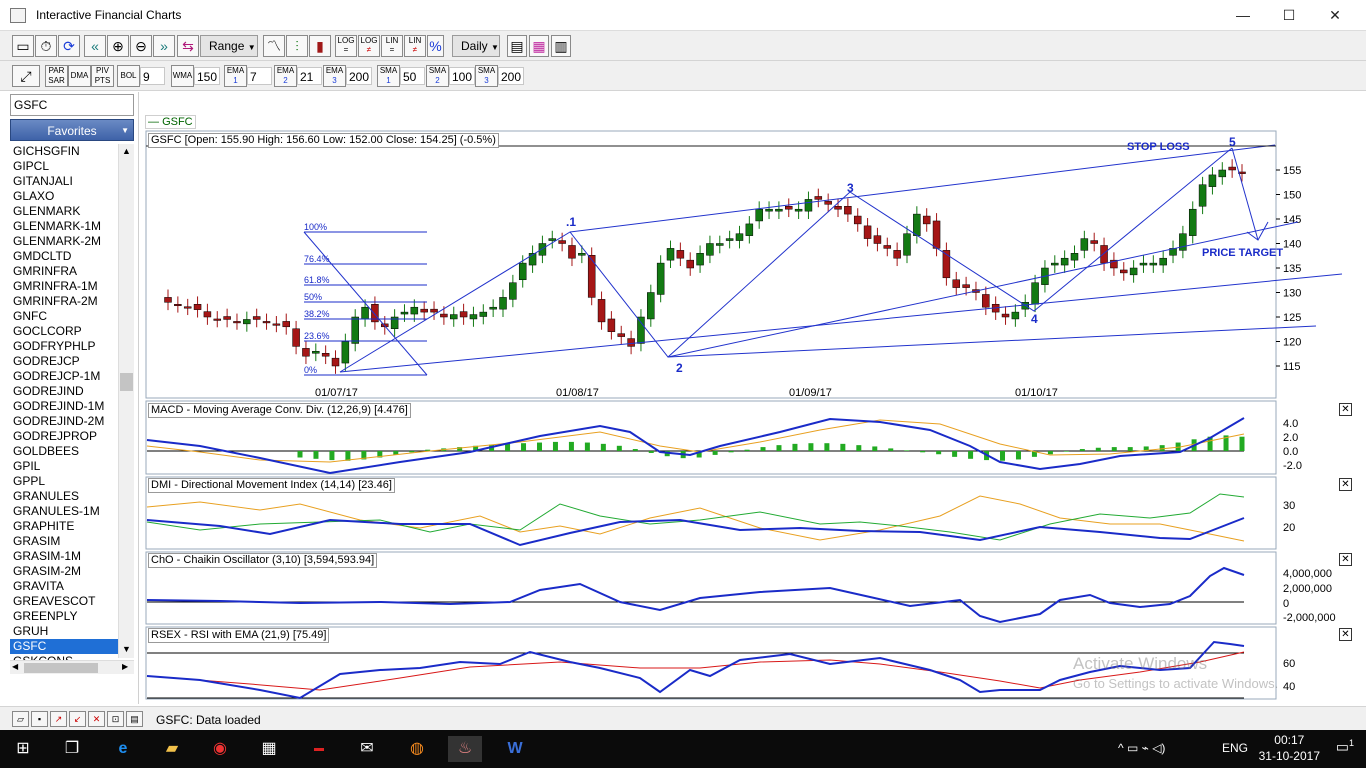 The height and width of the screenshot is (768, 1366). Describe the element at coordinates (123, 749) in the screenshot. I see `edge-browser-icon: e` at that location.